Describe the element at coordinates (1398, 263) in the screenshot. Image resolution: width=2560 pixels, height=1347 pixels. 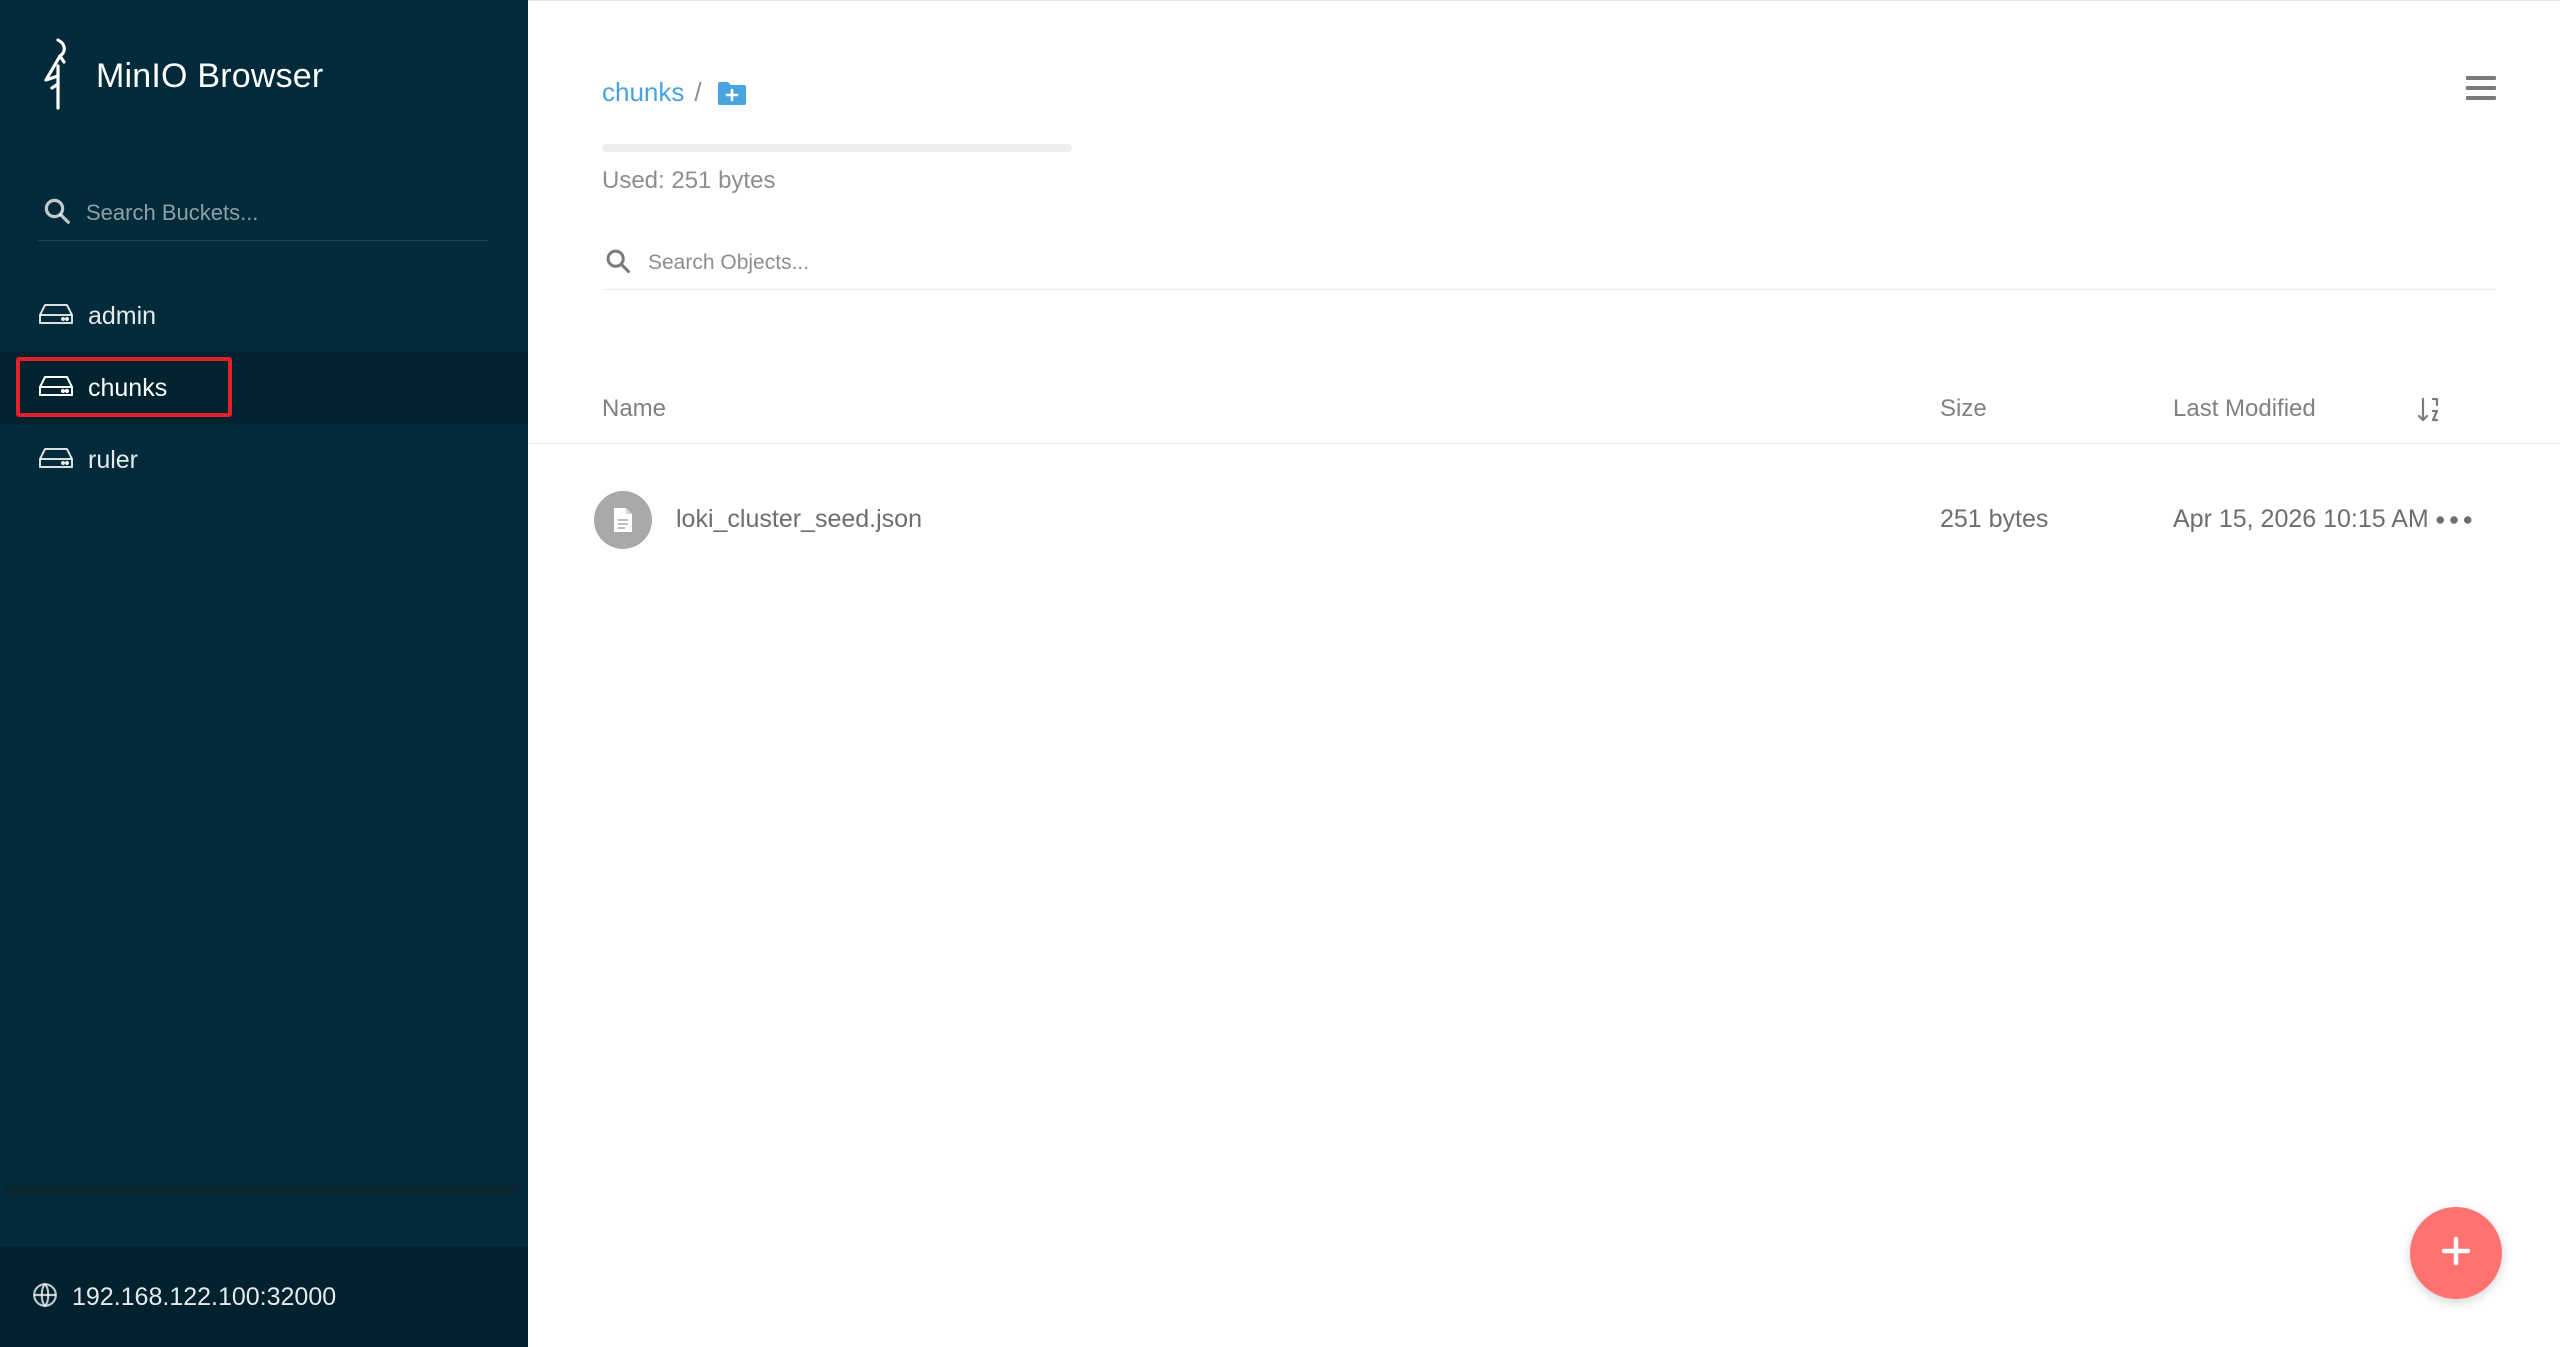
I see `object-search-input` at that location.